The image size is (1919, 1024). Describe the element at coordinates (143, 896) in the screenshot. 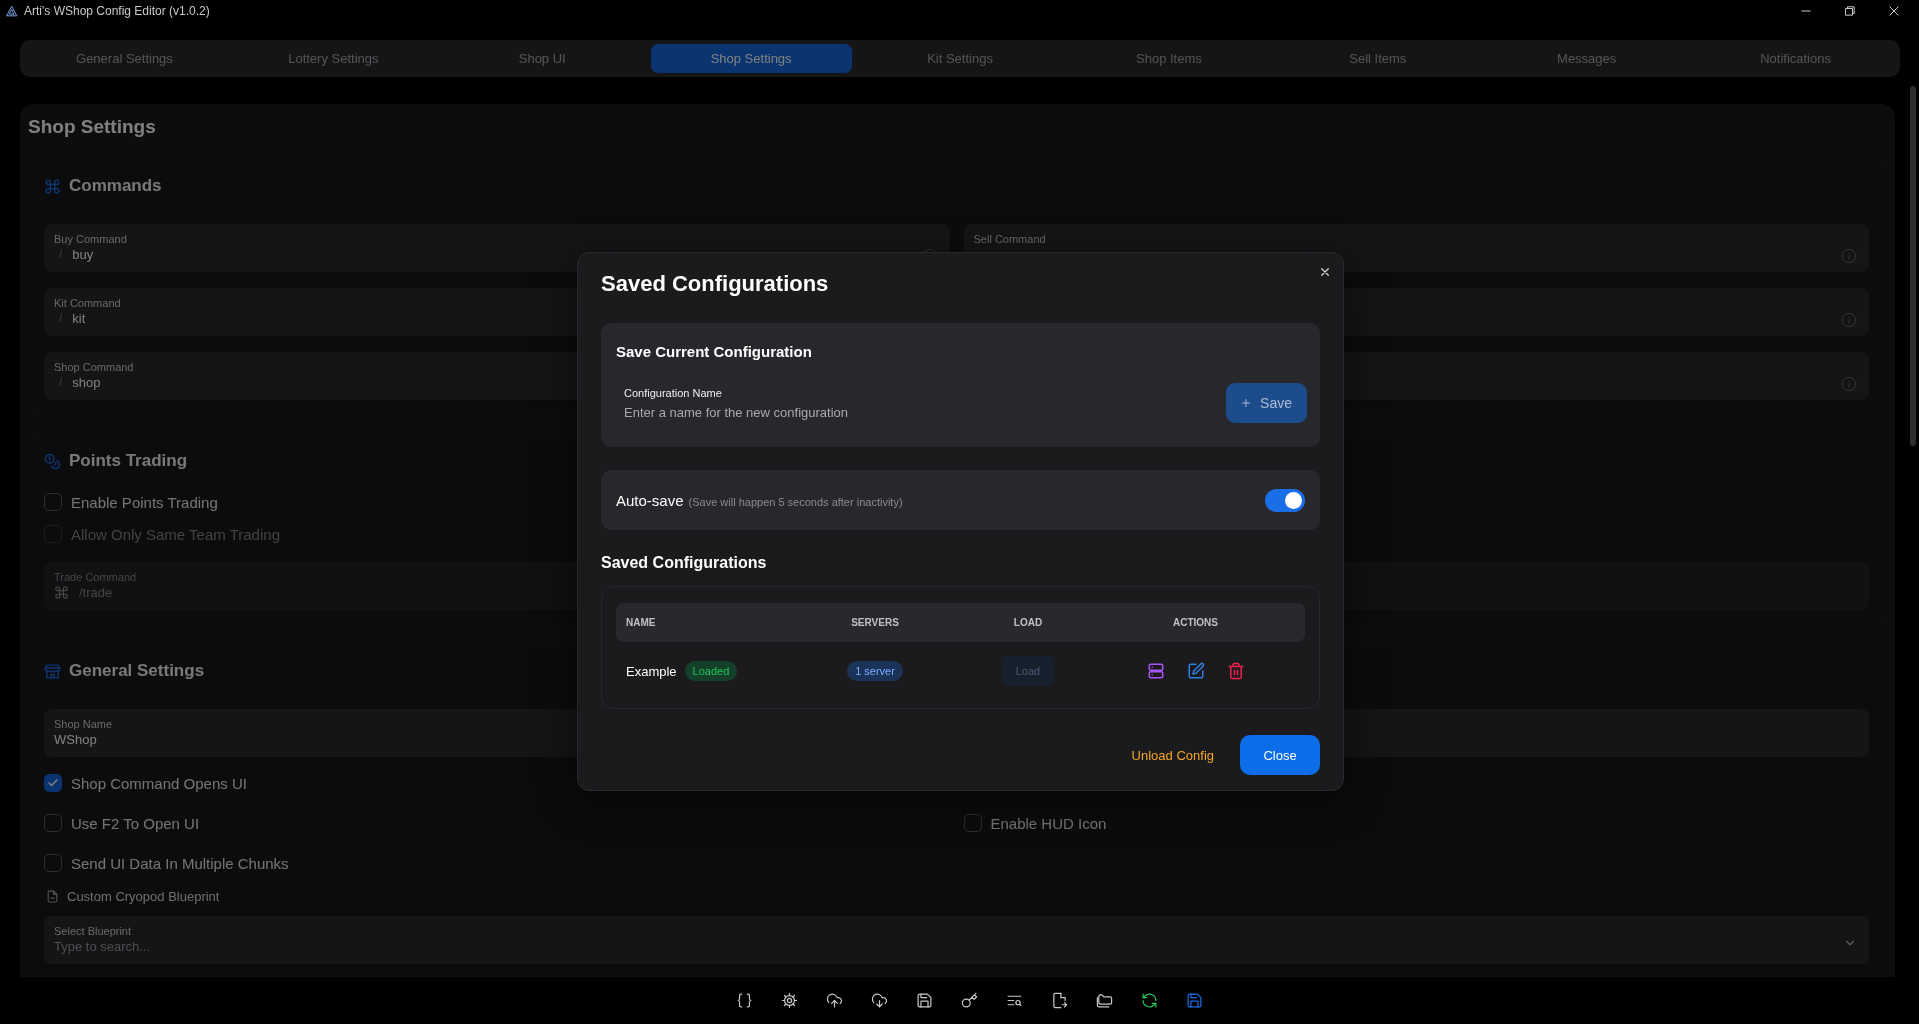

I see `field-label: Custom Cryopod Blueprint` at that location.